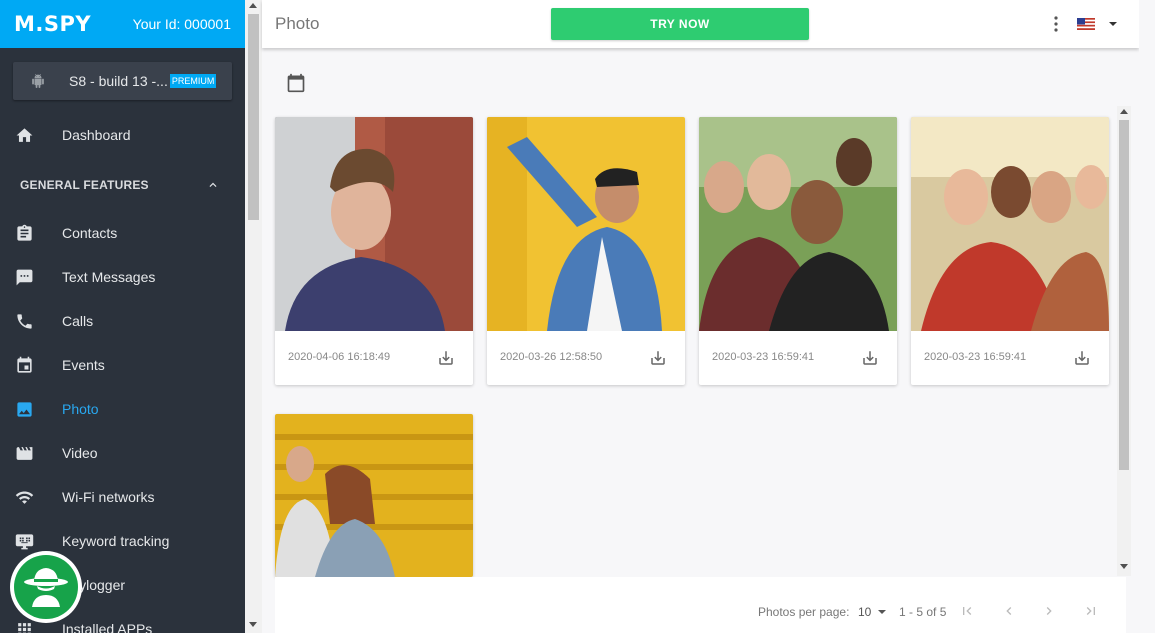 This screenshot has height=633, width=1155. What do you see at coordinates (923, 612) in the screenshot?
I see `page-range: 1 - 5 of 5` at bounding box center [923, 612].